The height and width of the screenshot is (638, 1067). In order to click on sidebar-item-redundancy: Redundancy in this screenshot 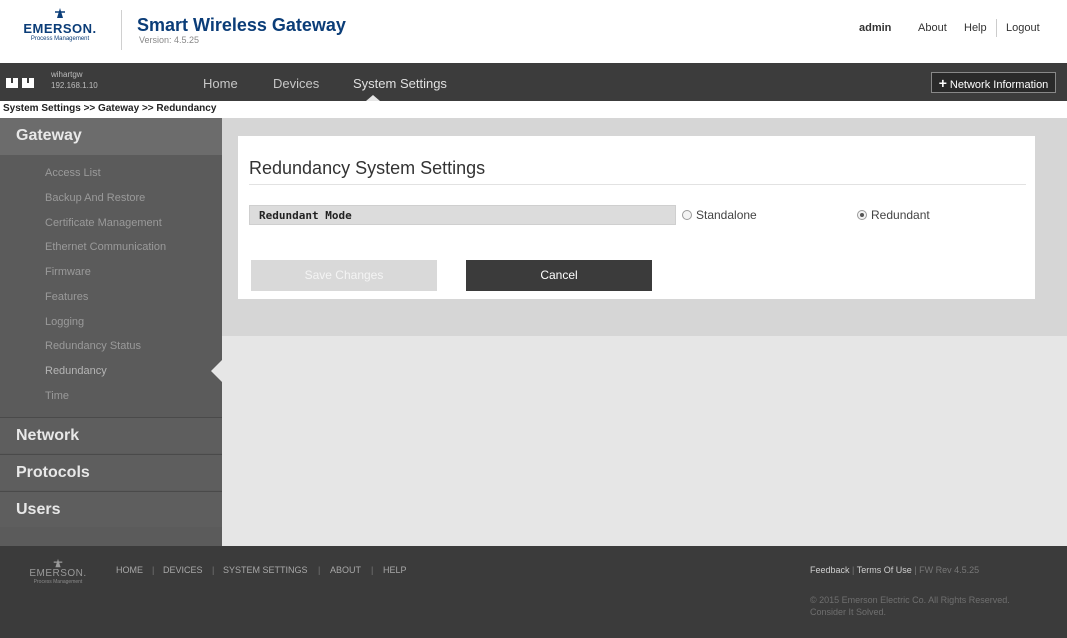, I will do `click(76, 371)`.